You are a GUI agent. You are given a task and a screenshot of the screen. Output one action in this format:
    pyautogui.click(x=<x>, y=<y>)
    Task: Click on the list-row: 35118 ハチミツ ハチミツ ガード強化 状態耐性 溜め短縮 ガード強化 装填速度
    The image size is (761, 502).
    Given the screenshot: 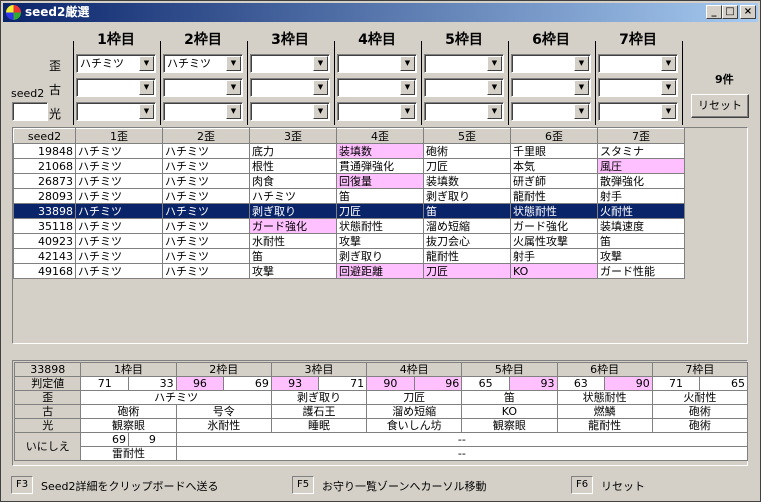 What is the action you would take?
    pyautogui.click(x=349, y=226)
    